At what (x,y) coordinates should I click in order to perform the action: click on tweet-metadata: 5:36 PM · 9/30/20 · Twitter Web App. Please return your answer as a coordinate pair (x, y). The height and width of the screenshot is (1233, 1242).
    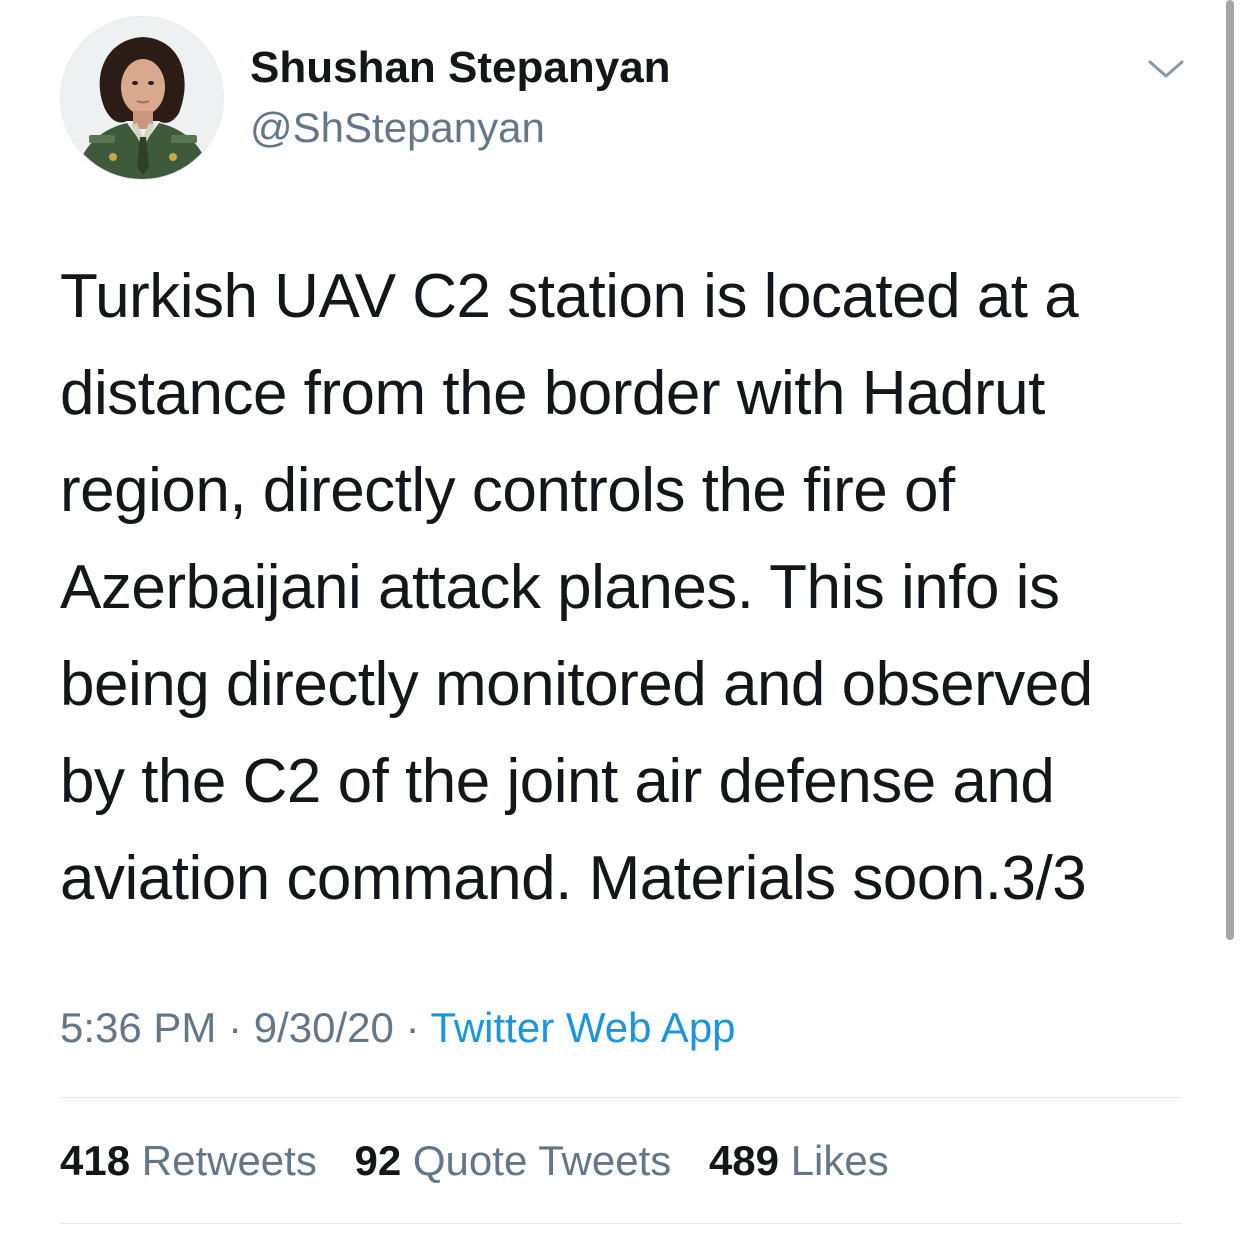
    Looking at the image, I should click on (398, 1028).